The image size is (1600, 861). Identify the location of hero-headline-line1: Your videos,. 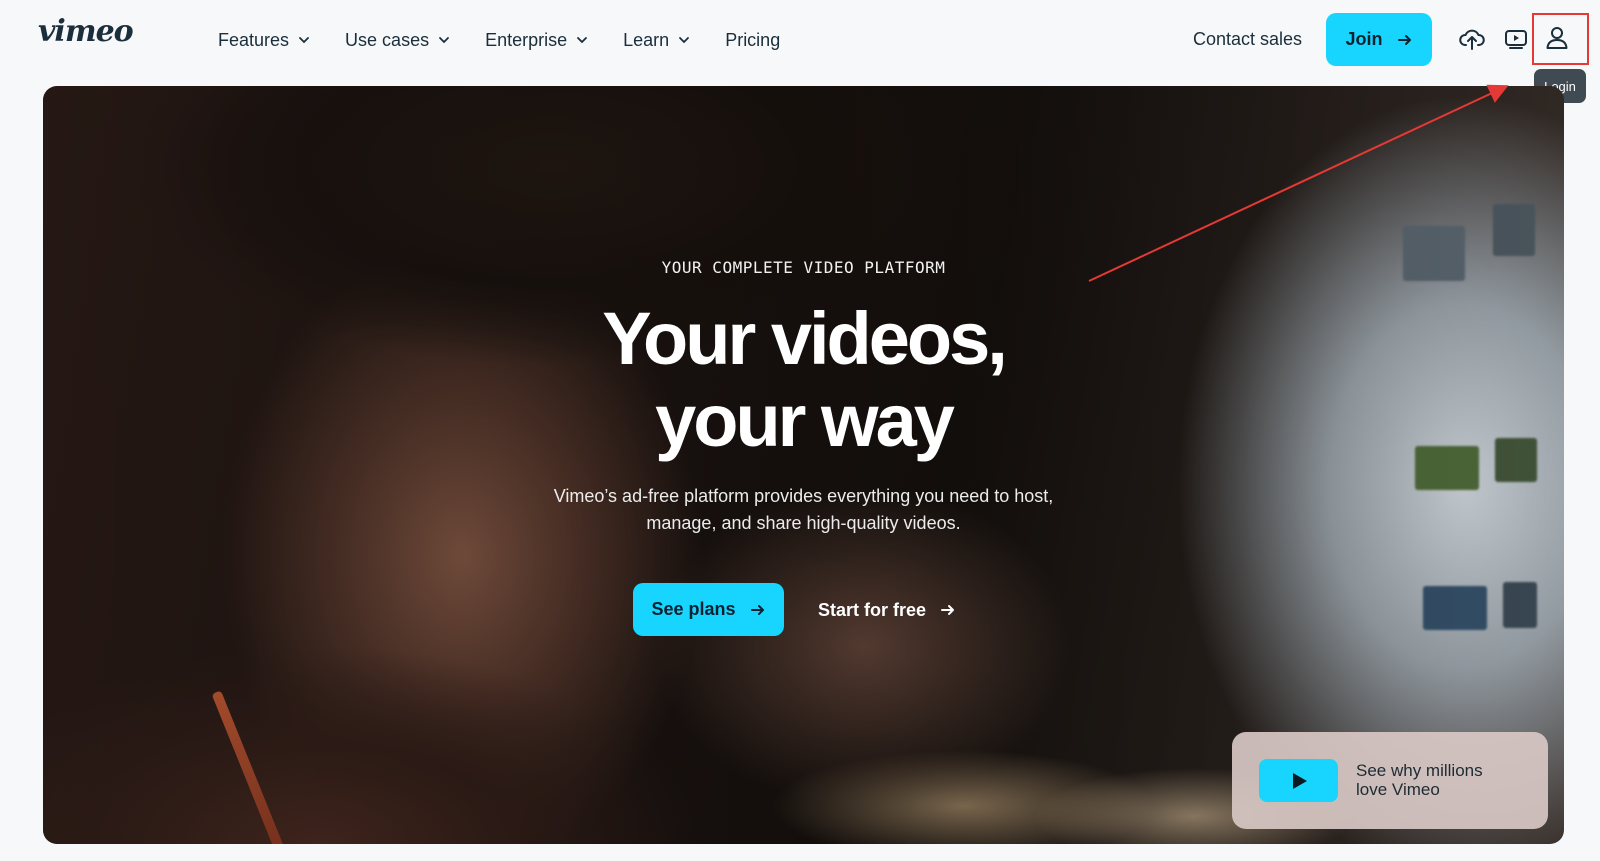
(805, 338).